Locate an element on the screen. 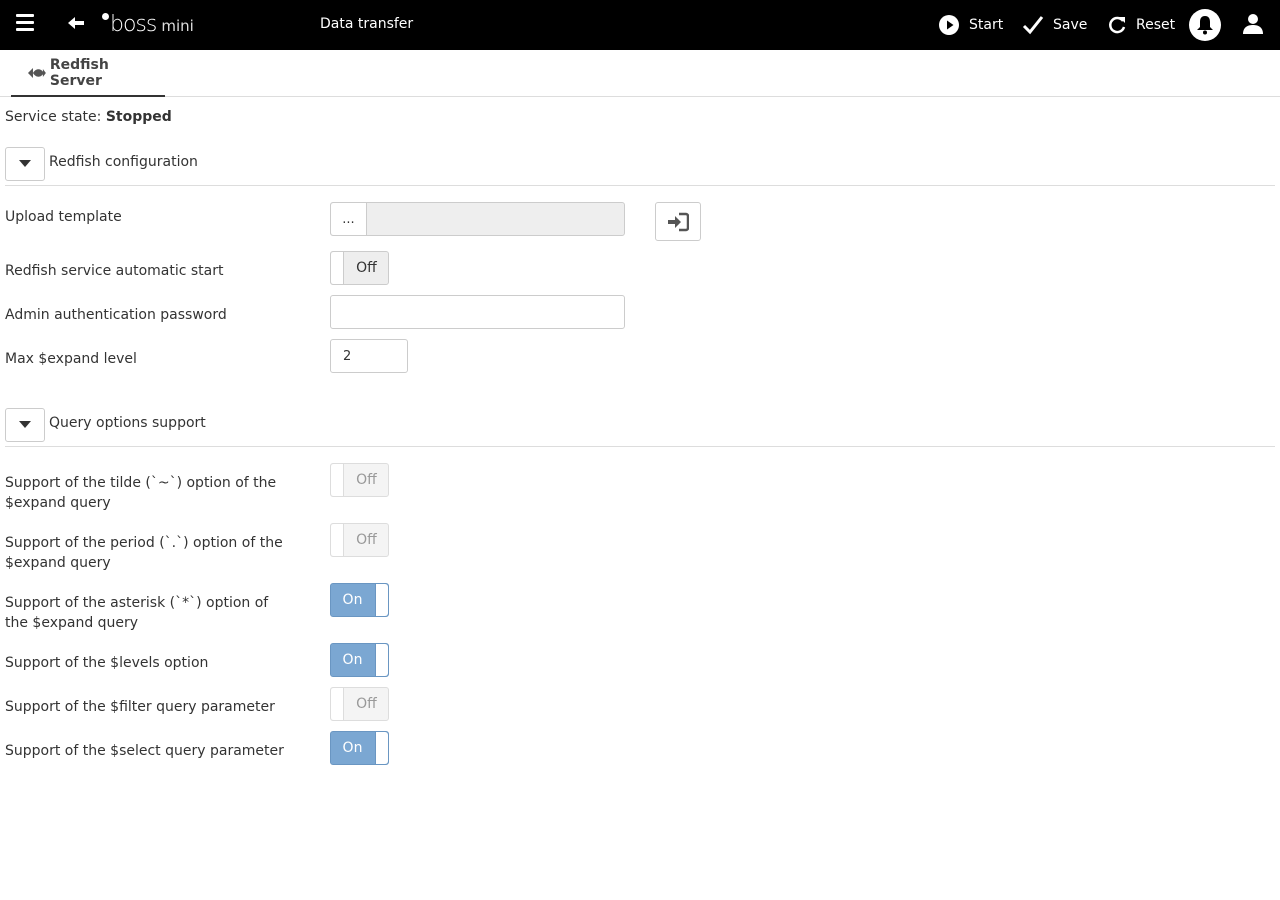  start-label: Start is located at coordinates (986, 25).